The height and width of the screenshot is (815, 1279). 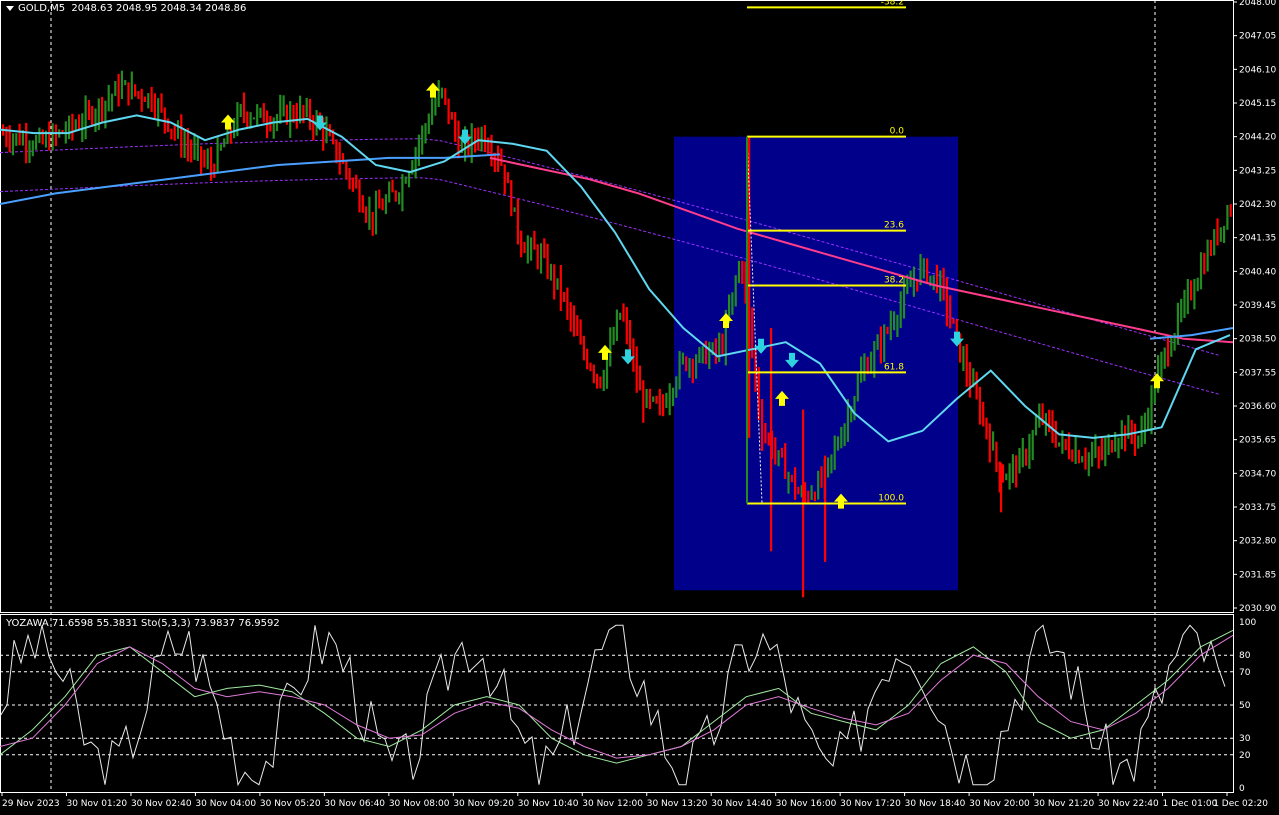 What do you see at coordinates (228, 122) in the screenshot?
I see `buy-arrow-icon` at bounding box center [228, 122].